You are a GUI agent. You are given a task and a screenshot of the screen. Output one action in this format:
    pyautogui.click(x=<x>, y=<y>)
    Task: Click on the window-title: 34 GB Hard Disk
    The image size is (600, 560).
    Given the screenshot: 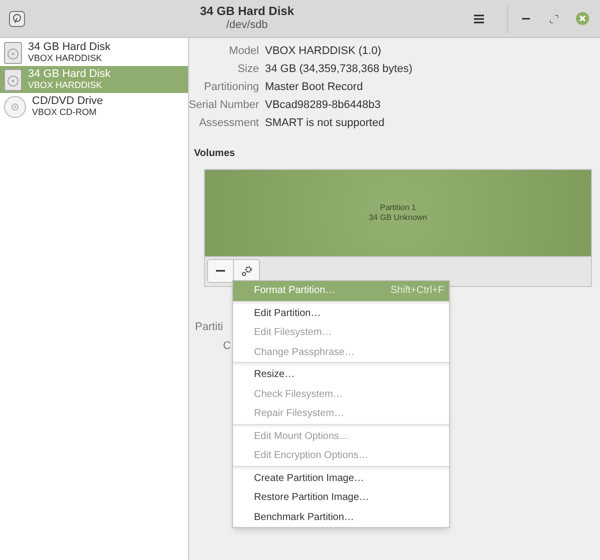 What is the action you would take?
    pyautogui.click(x=247, y=12)
    